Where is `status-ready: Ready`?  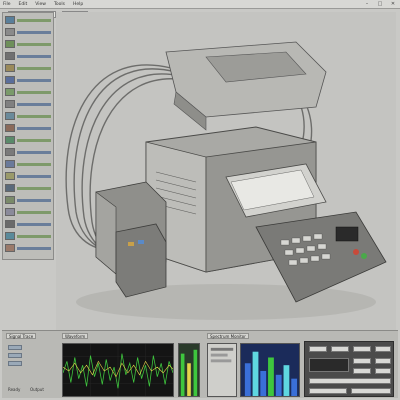 status-ready: Ready is located at coordinates (14, 389).